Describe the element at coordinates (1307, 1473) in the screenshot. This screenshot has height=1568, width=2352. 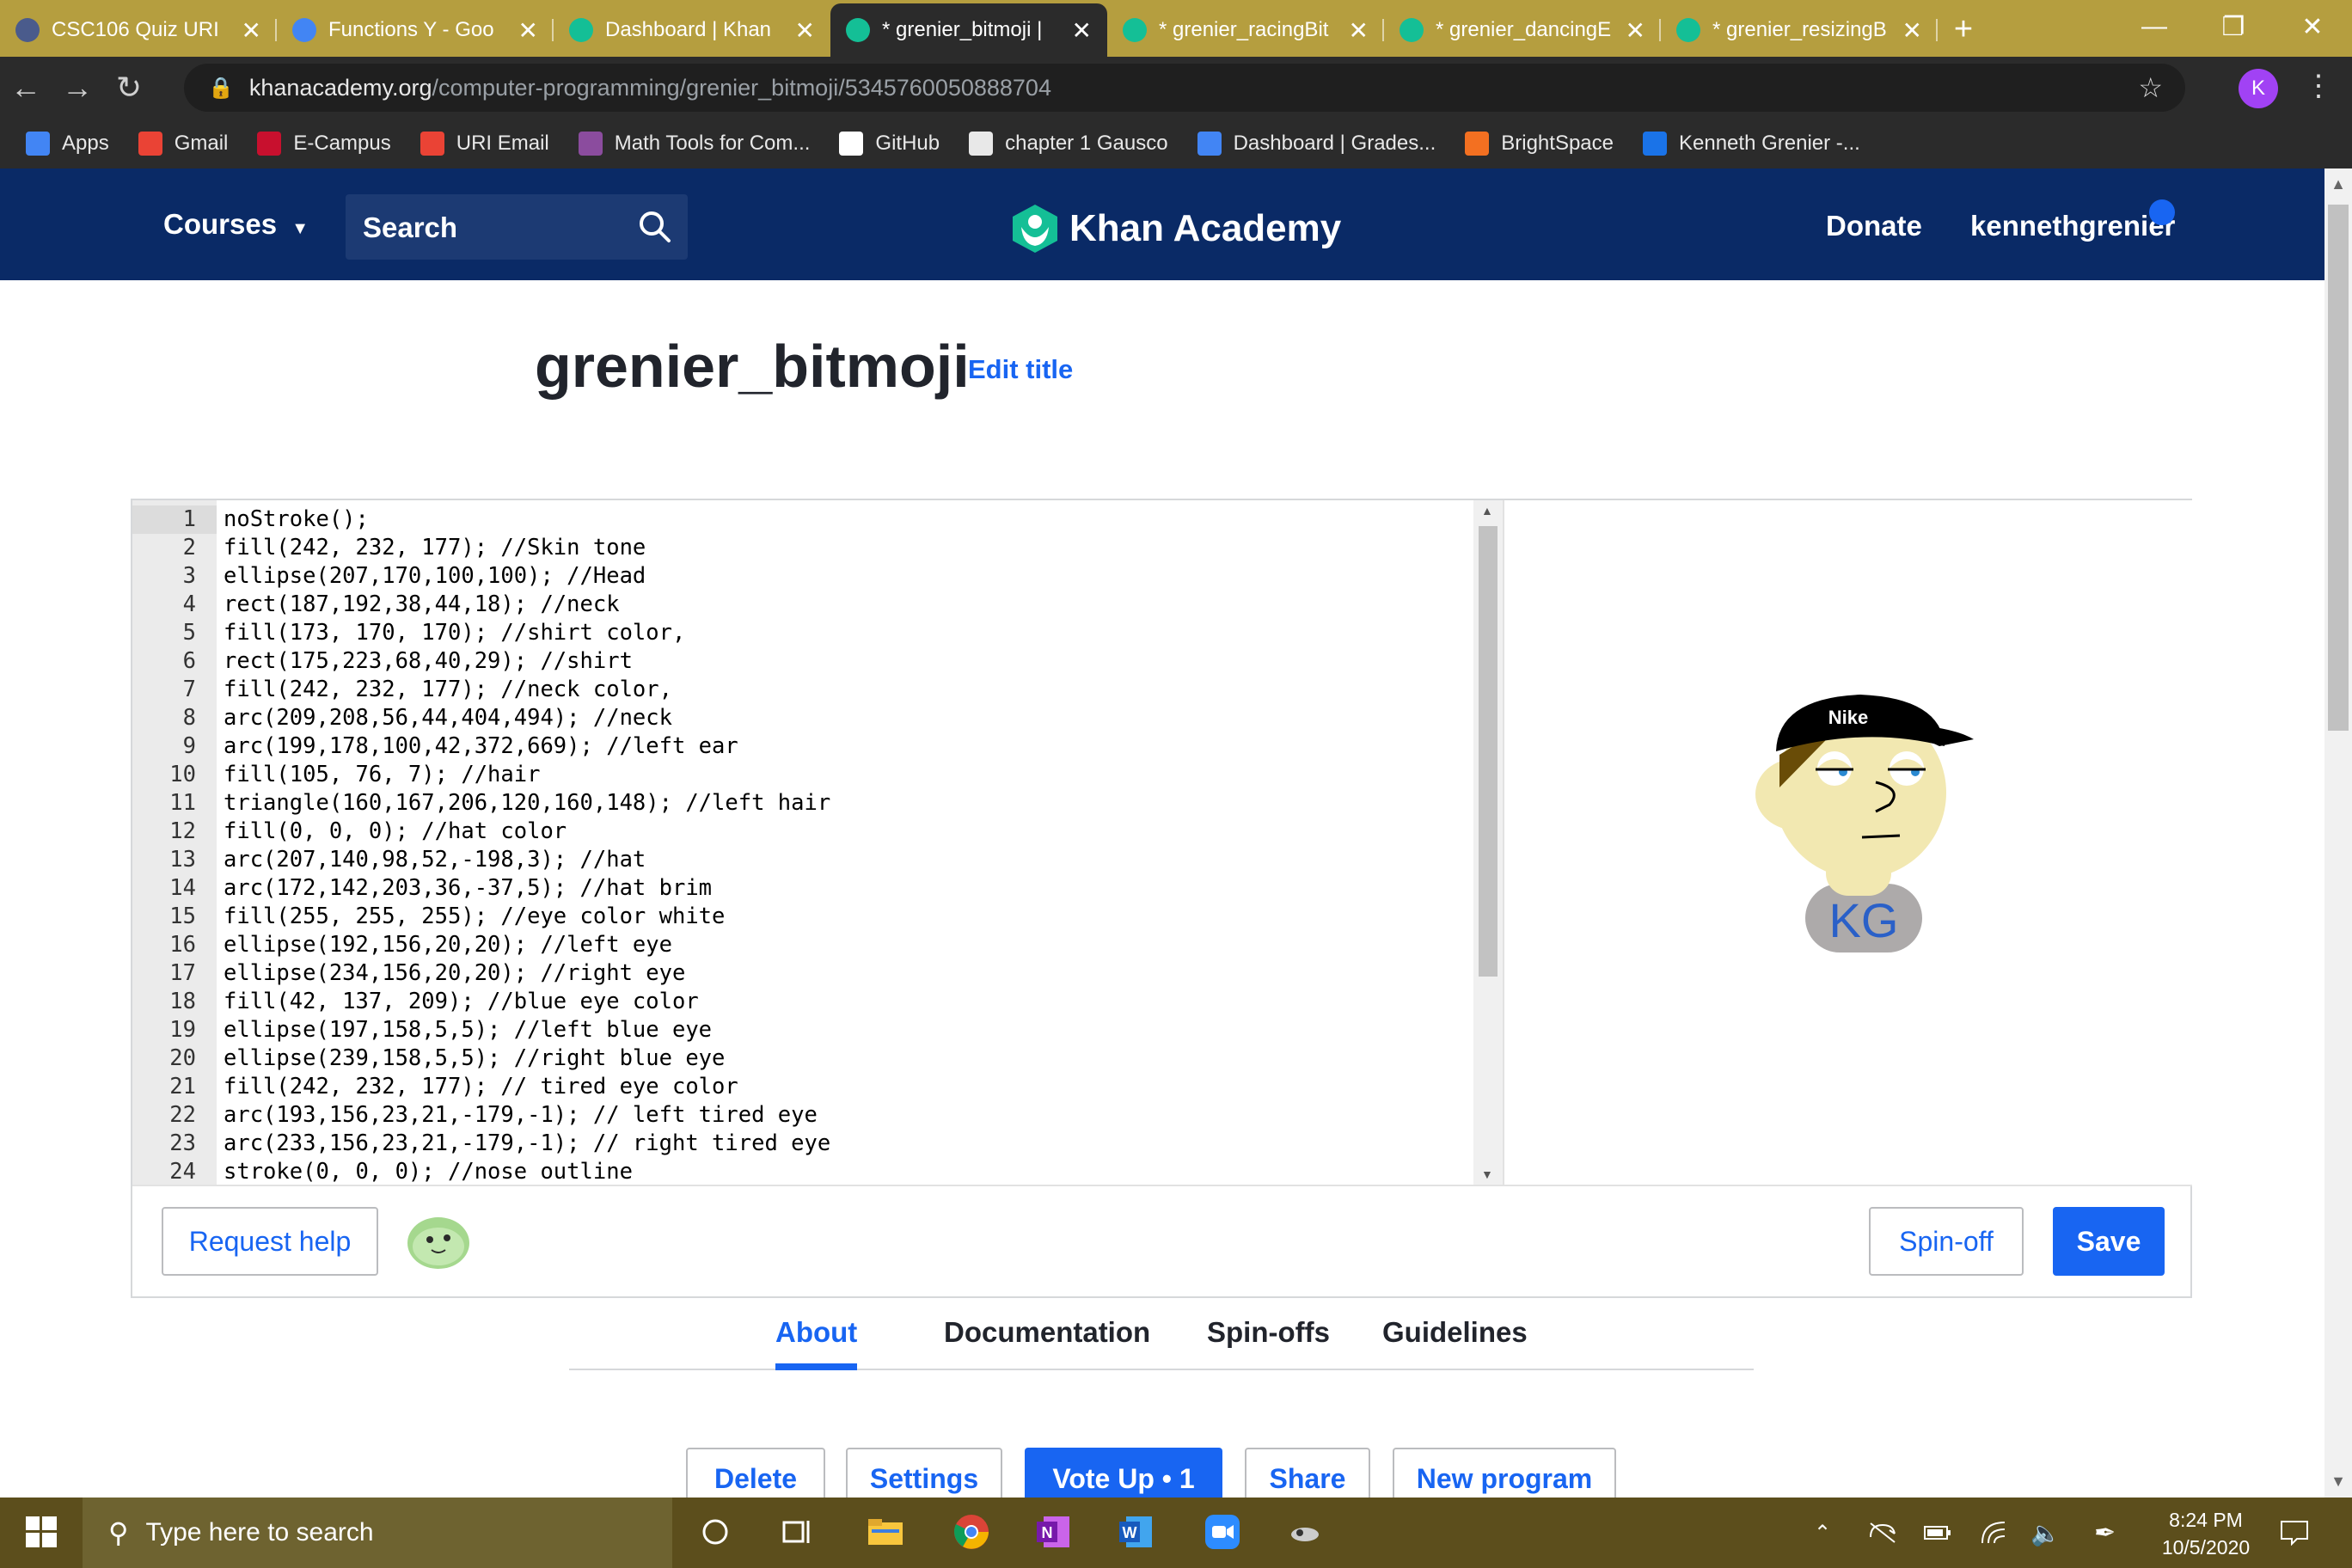
I see `share-button: Share` at that location.